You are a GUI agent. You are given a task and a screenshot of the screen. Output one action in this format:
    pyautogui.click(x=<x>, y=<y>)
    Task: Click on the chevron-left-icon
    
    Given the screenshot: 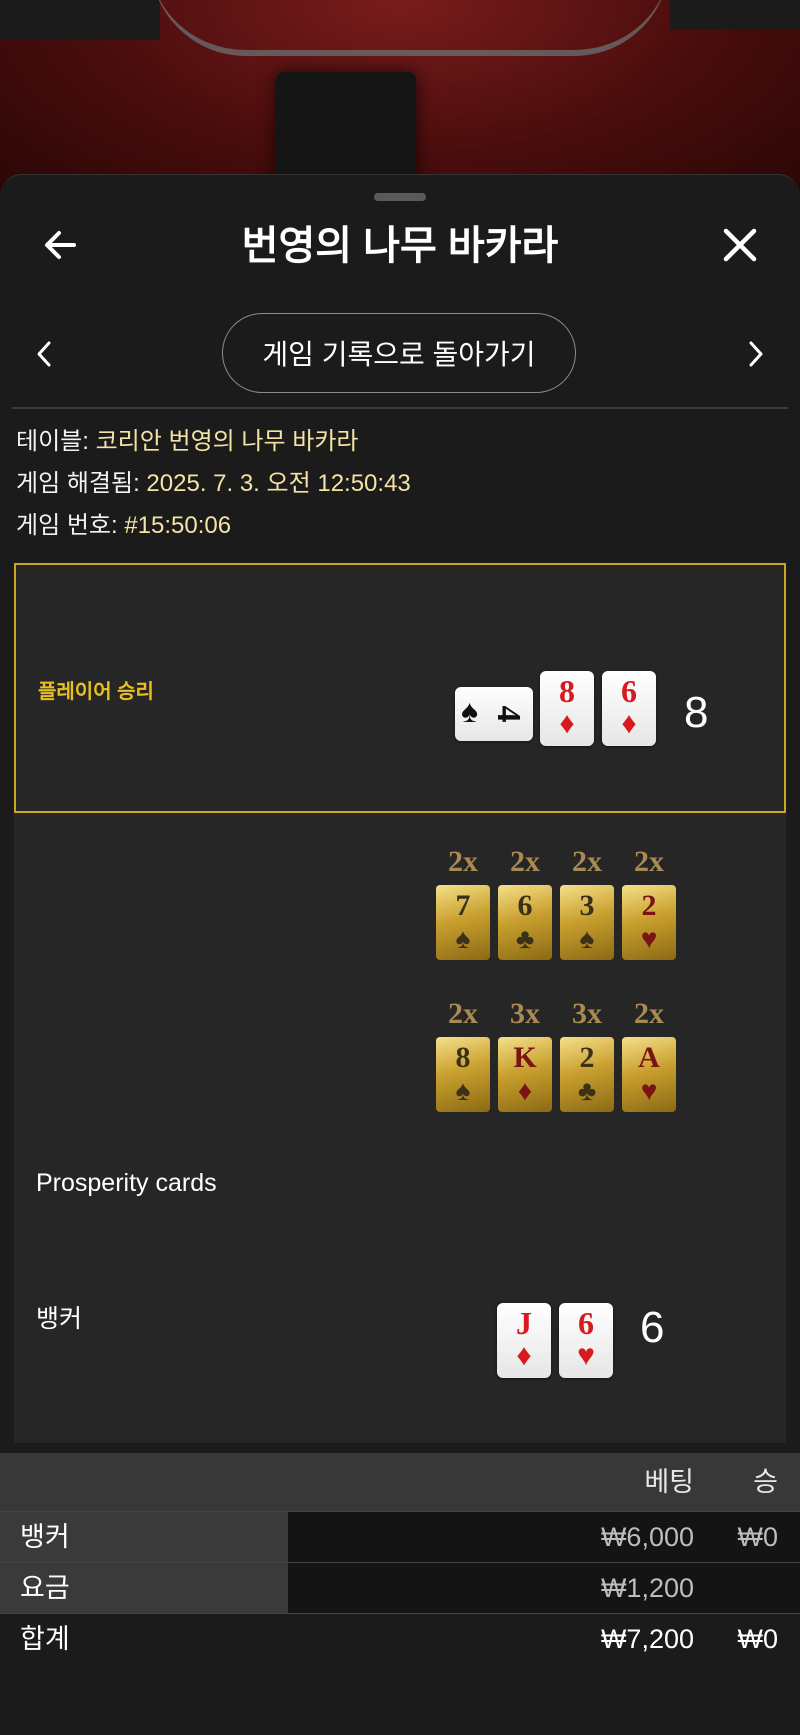 What is the action you would take?
    pyautogui.click(x=45, y=354)
    